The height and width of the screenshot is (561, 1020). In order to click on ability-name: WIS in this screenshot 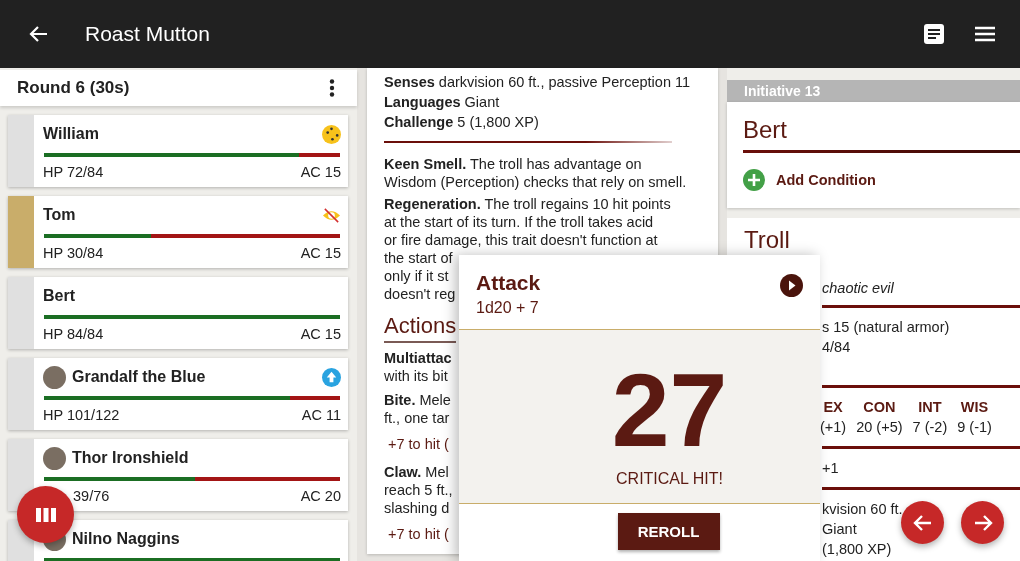, I will do `click(974, 407)`.